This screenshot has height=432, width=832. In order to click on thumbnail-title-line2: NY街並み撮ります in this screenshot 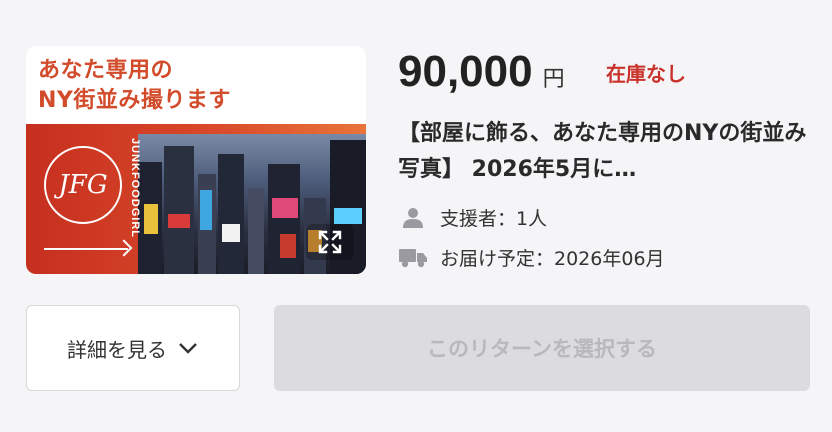, I will do `click(134, 100)`.